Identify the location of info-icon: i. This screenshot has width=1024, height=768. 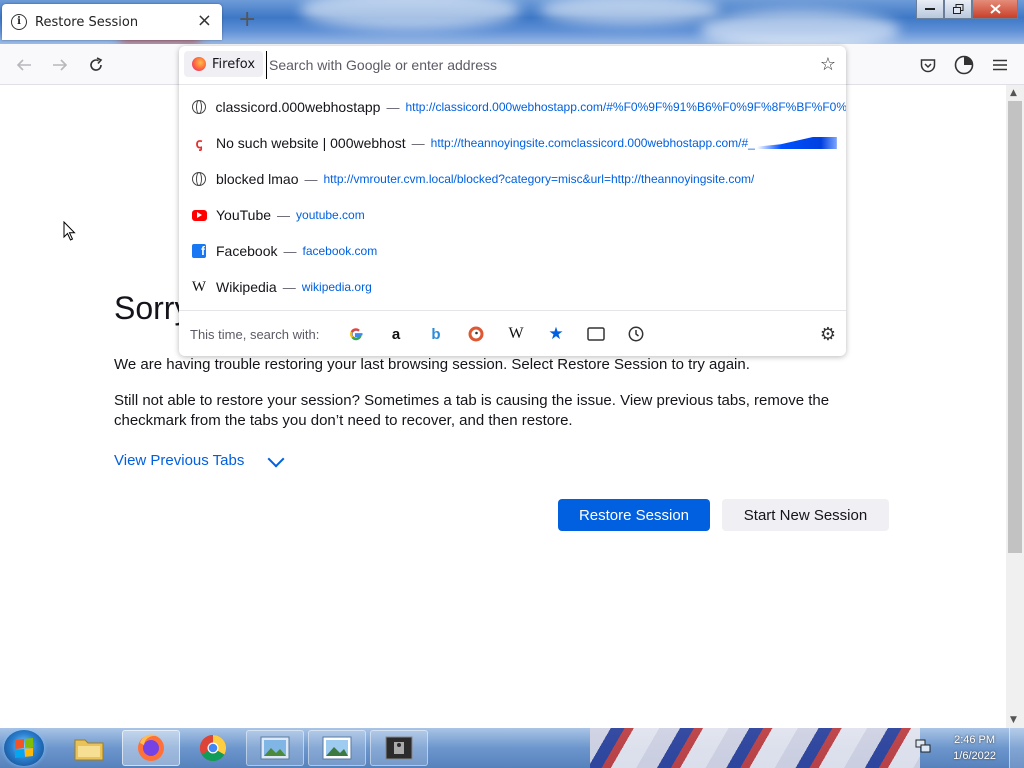
(19, 22).